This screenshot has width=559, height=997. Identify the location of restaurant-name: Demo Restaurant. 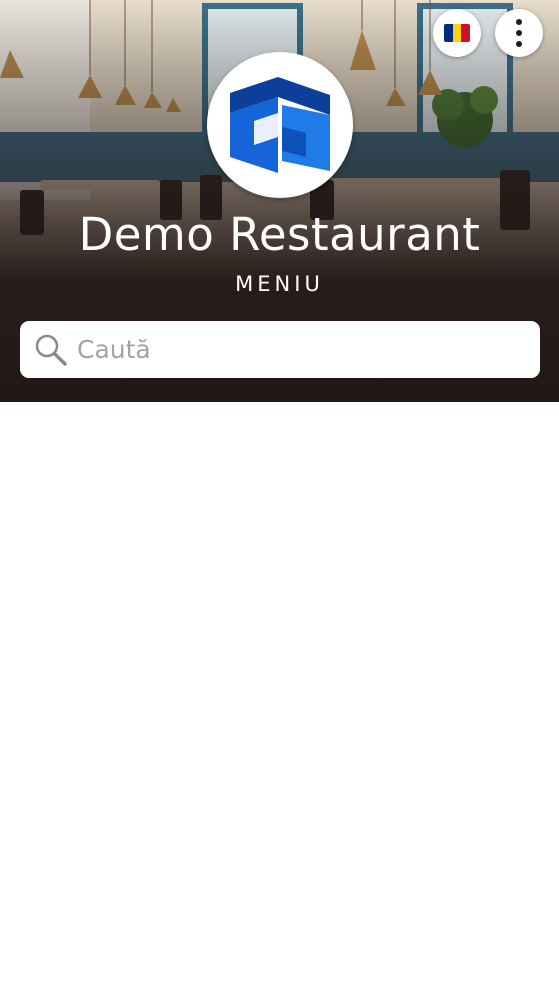
(279, 234).